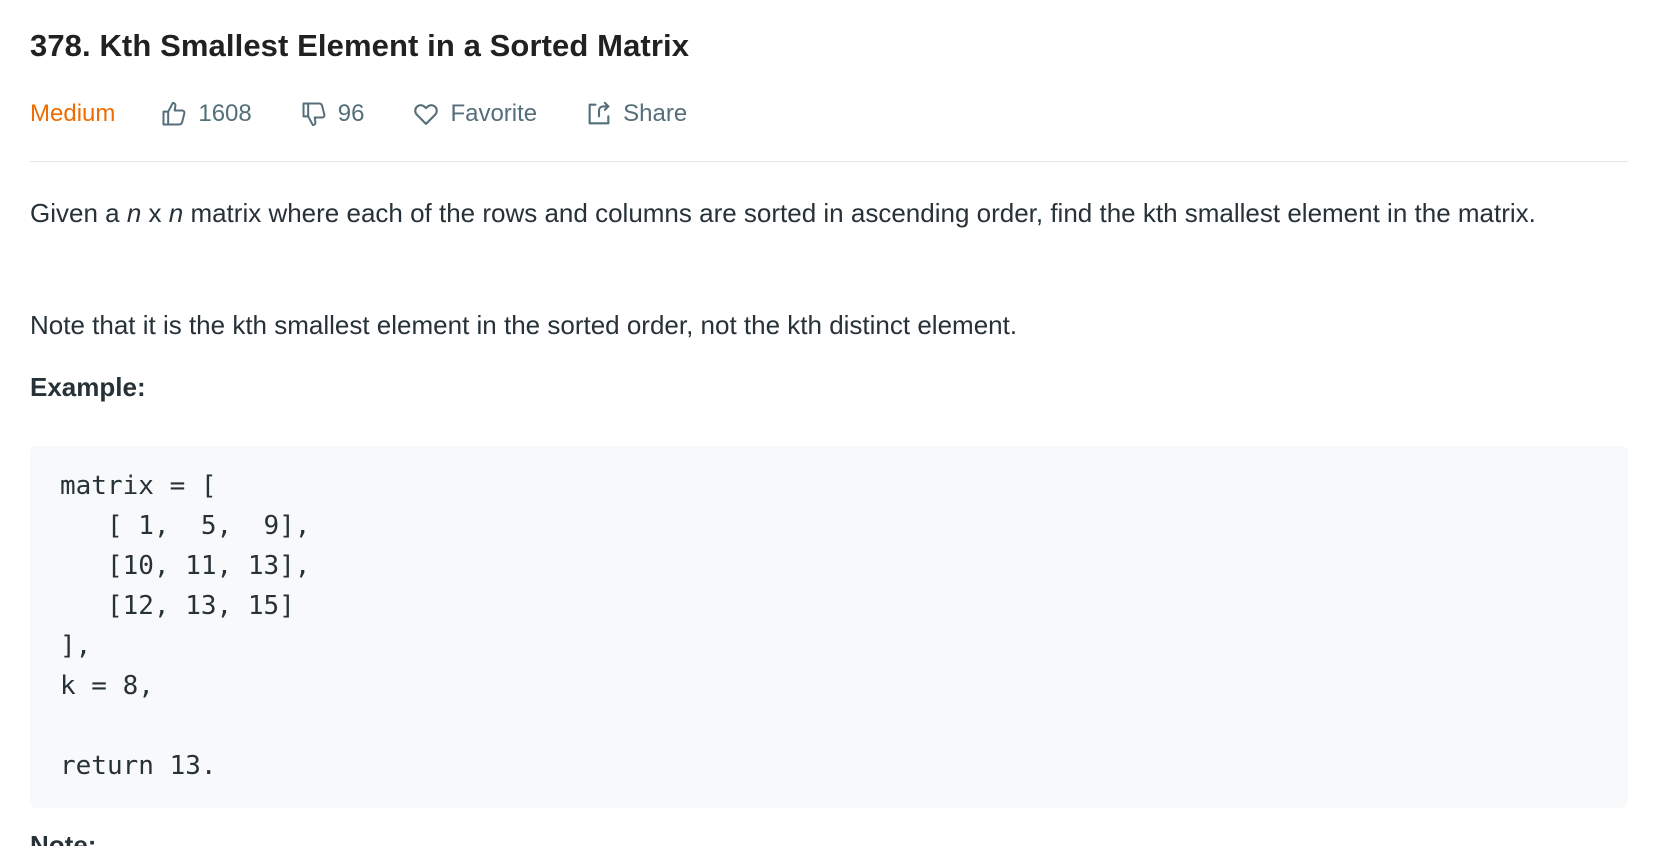 This screenshot has width=1658, height=846. Describe the element at coordinates (599, 113) in the screenshot. I see `share-icon` at that location.